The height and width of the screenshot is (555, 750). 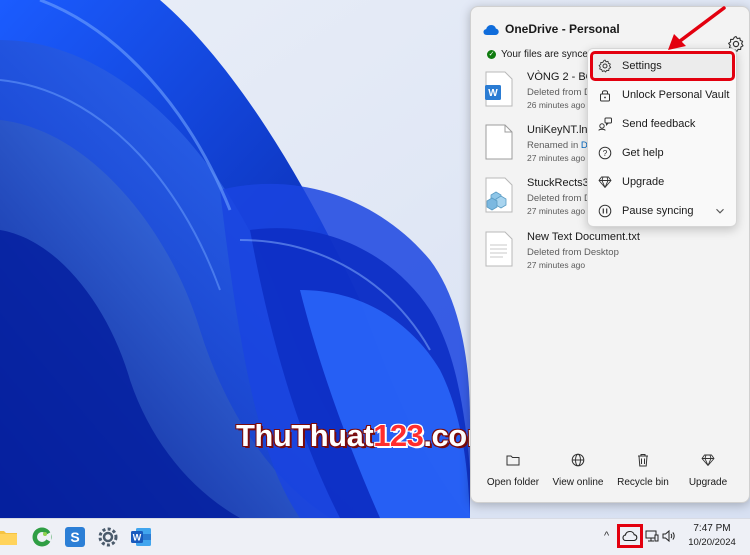 I want to click on registry-file-icon, so click(x=499, y=195).